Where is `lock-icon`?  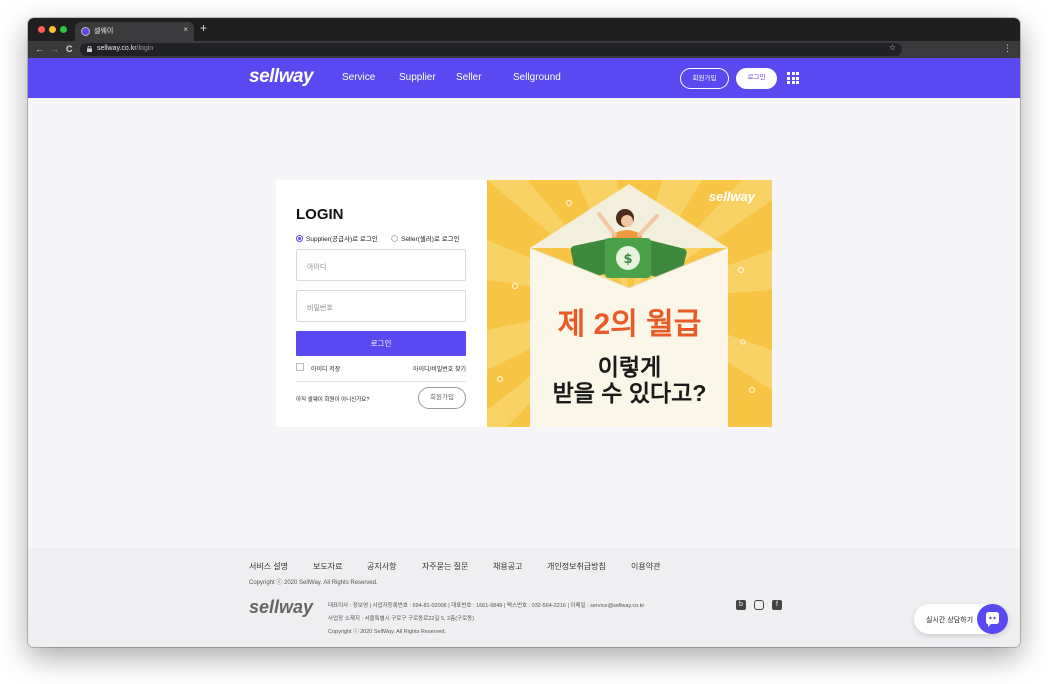 lock-icon is located at coordinates (89, 49).